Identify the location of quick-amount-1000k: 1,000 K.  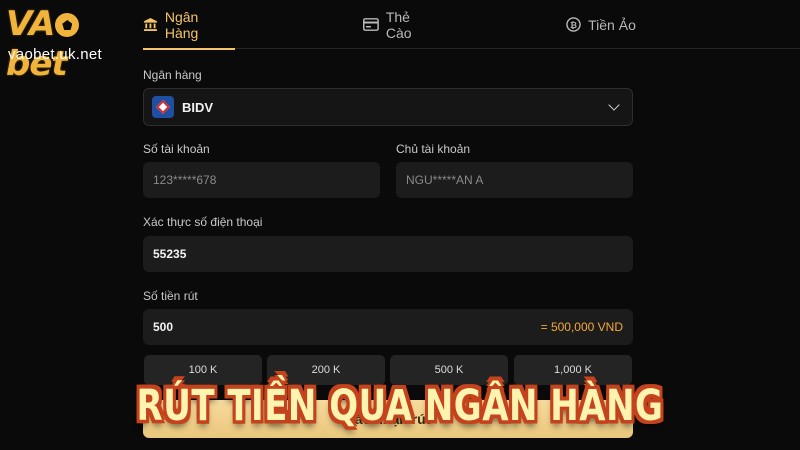
(573, 370).